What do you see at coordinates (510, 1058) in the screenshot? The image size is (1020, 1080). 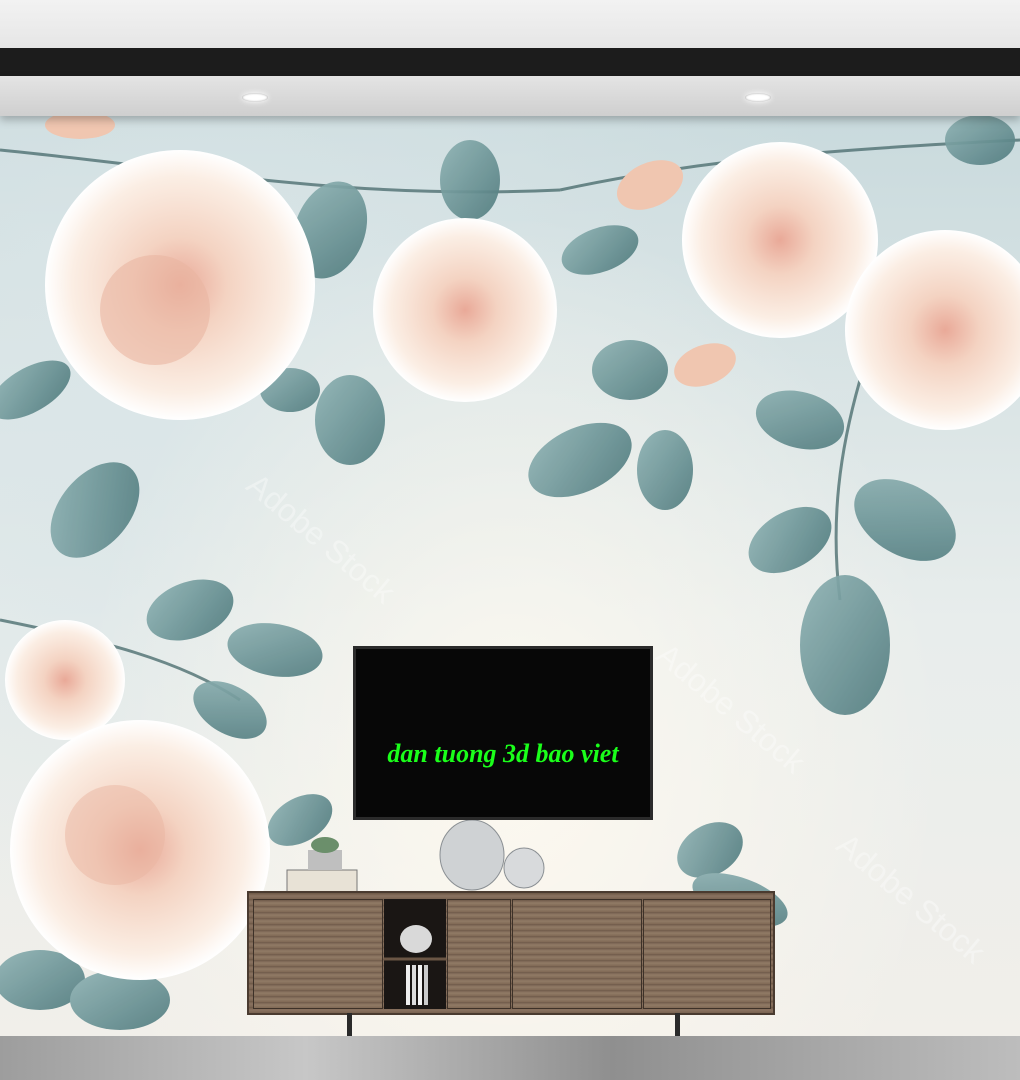 I see `marble-floor` at bounding box center [510, 1058].